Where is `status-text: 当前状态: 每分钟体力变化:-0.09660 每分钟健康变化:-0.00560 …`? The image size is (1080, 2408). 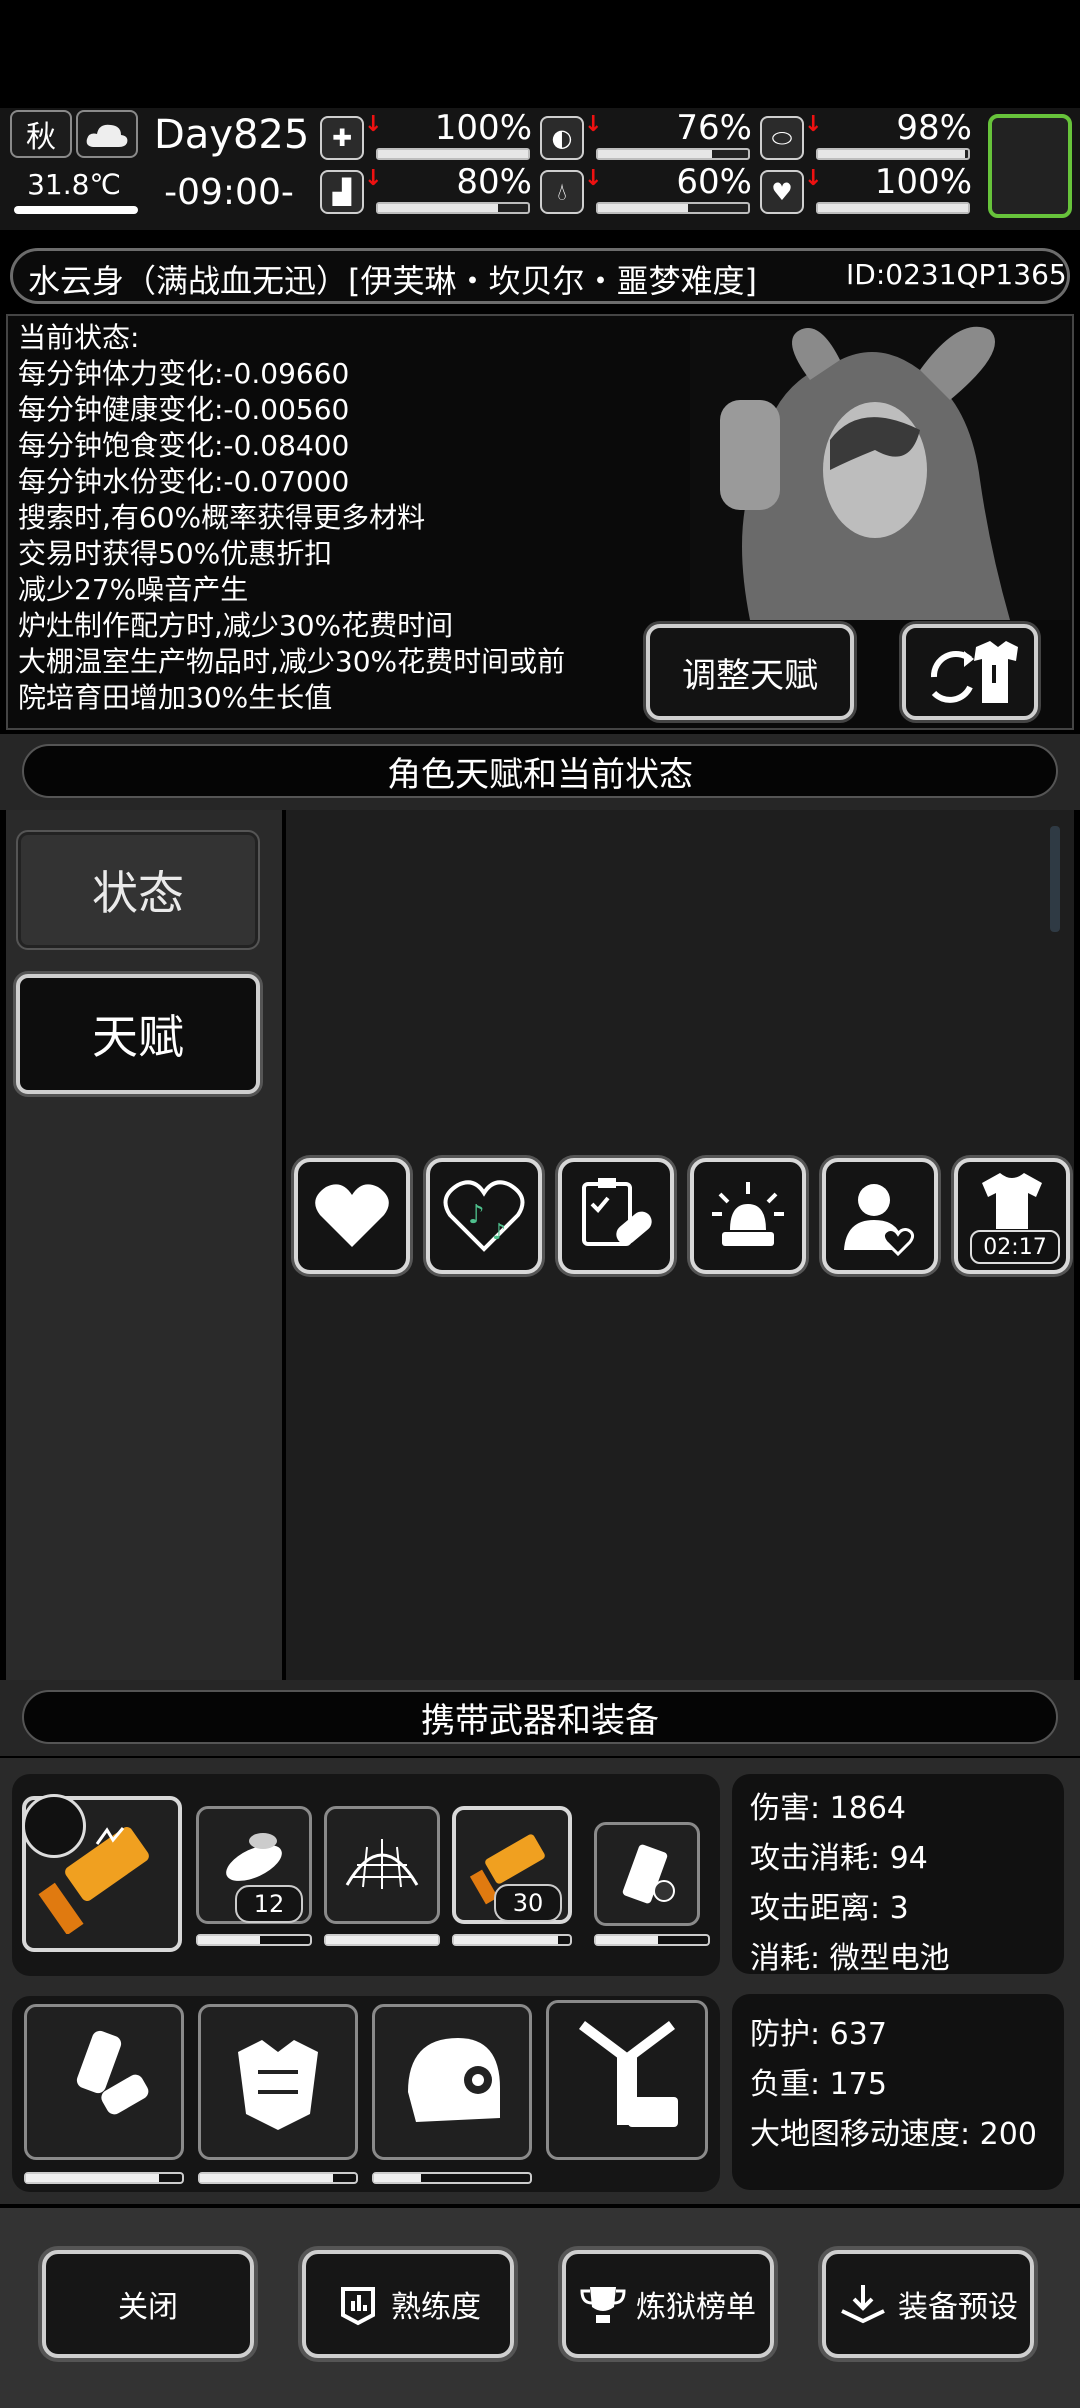 status-text: 当前状态: 每分钟体力变化:-0.09660 每分钟健康变化:-0.00560 … is located at coordinates (291, 518).